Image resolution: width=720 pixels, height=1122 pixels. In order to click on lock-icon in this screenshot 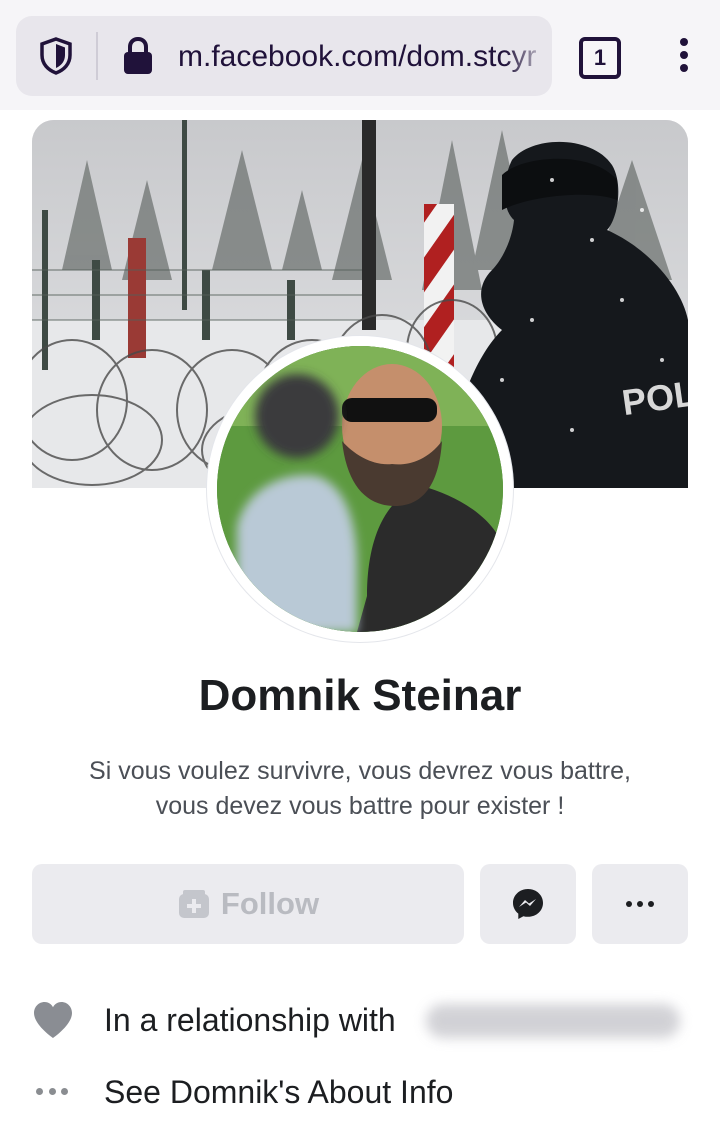, I will do `click(138, 56)`.